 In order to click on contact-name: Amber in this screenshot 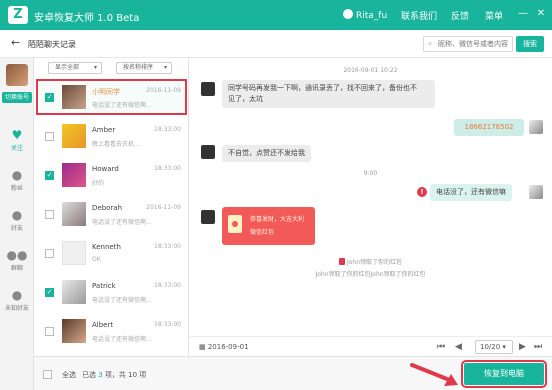, I will do `click(104, 130)`.